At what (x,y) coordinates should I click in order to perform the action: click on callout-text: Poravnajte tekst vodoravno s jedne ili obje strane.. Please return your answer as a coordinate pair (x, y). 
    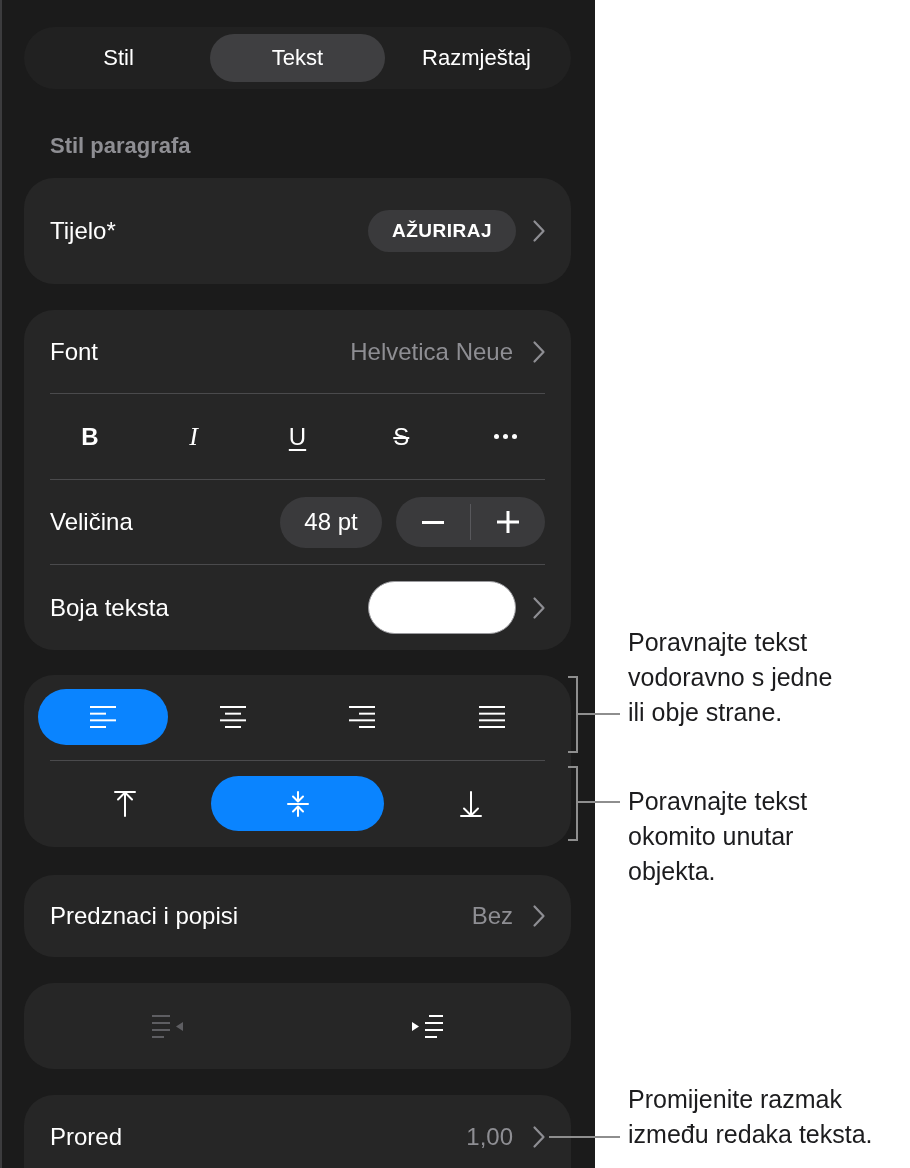
    Looking at the image, I should click on (731, 677).